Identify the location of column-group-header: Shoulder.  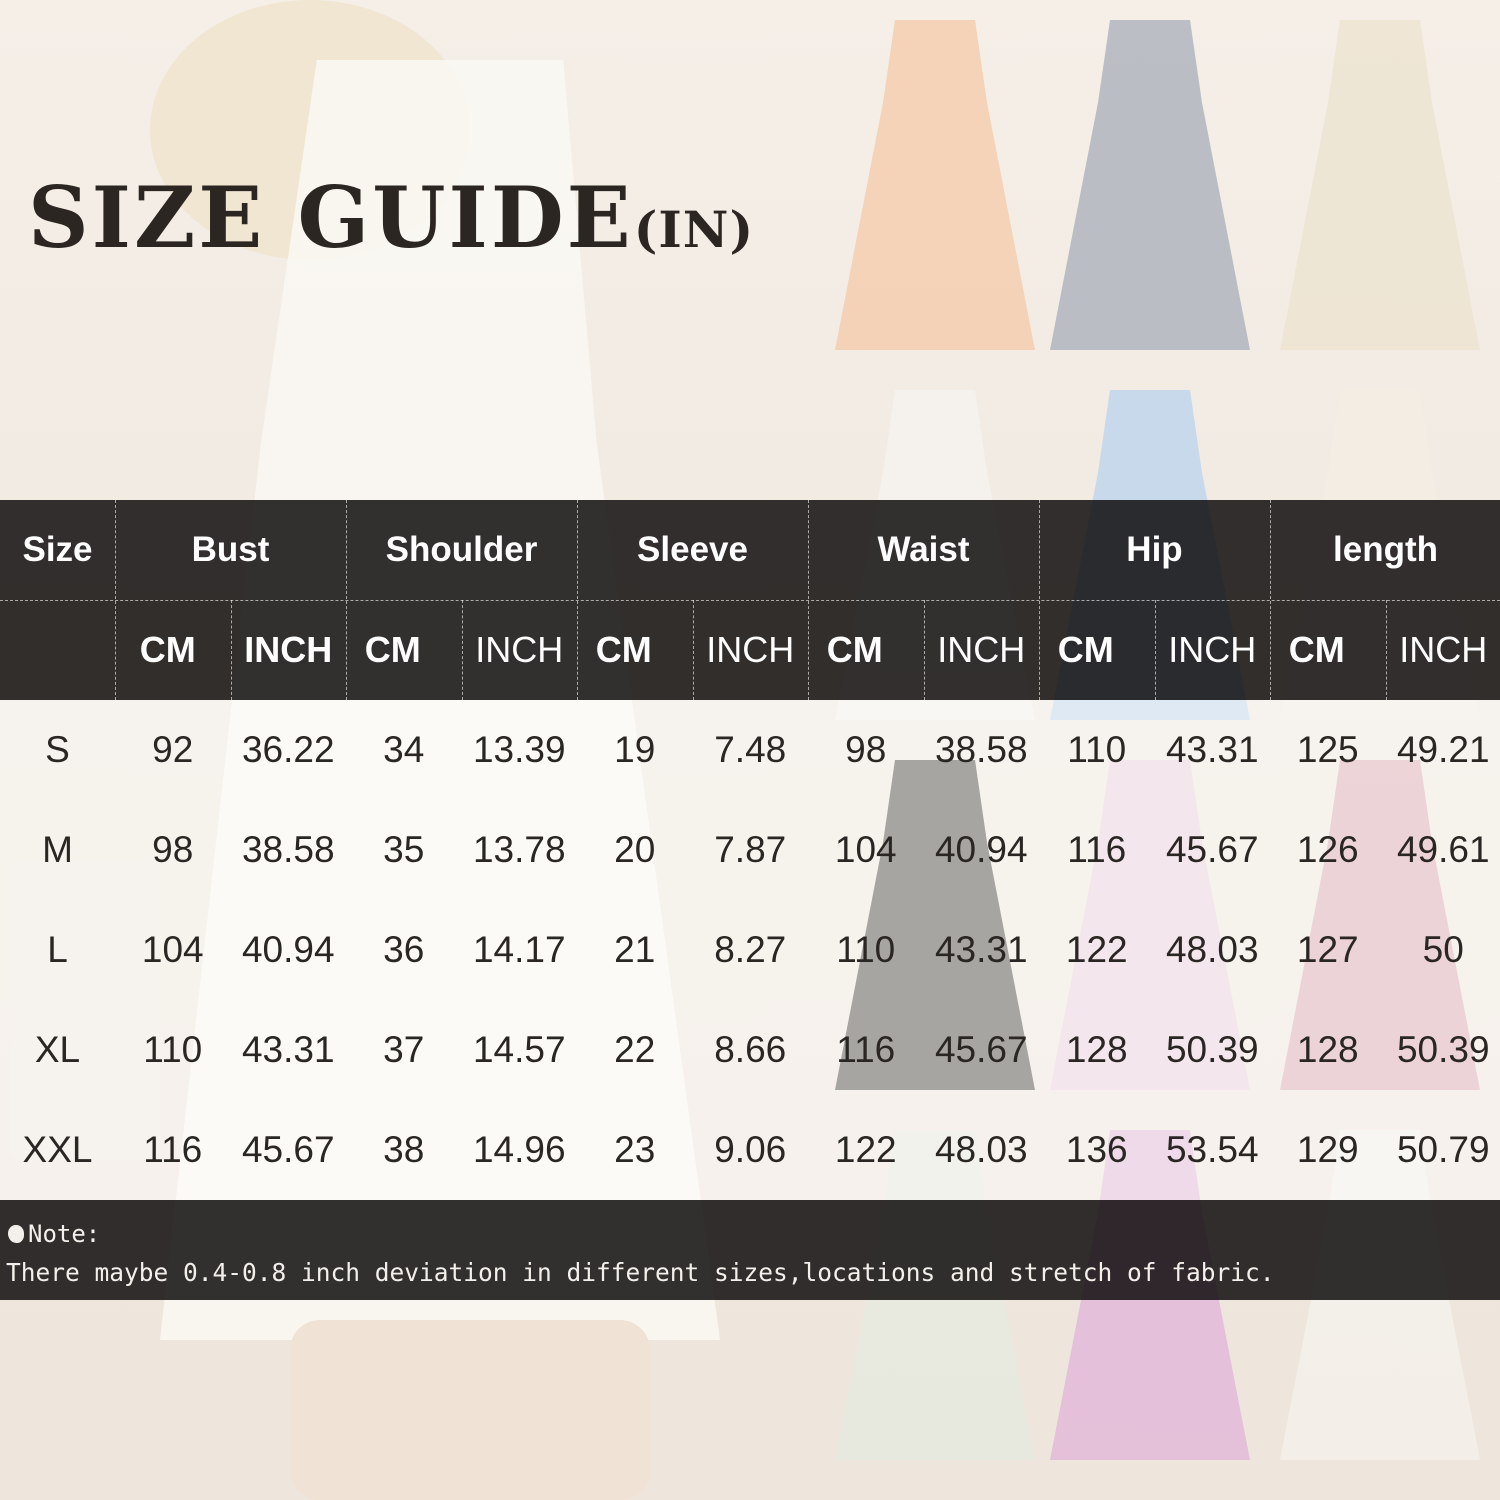
(461, 549).